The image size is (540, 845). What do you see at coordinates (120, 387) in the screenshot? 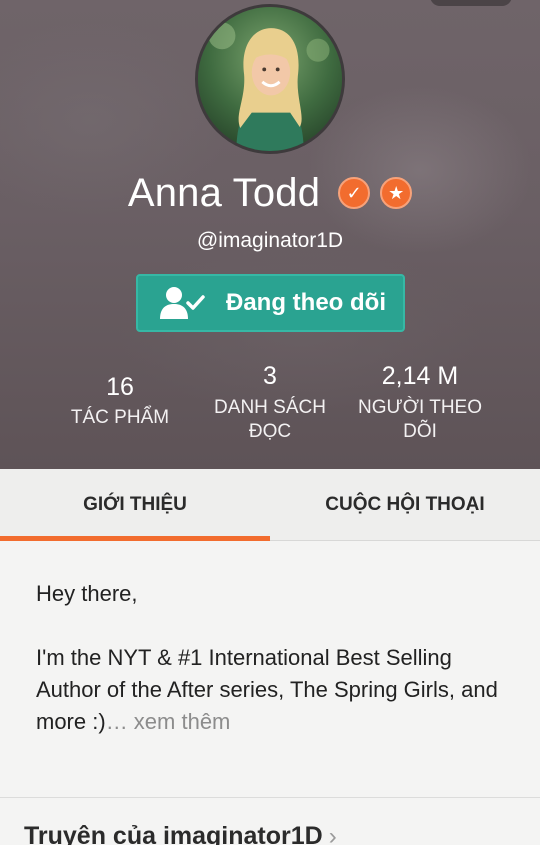
I see `stat-works-value: 16` at bounding box center [120, 387].